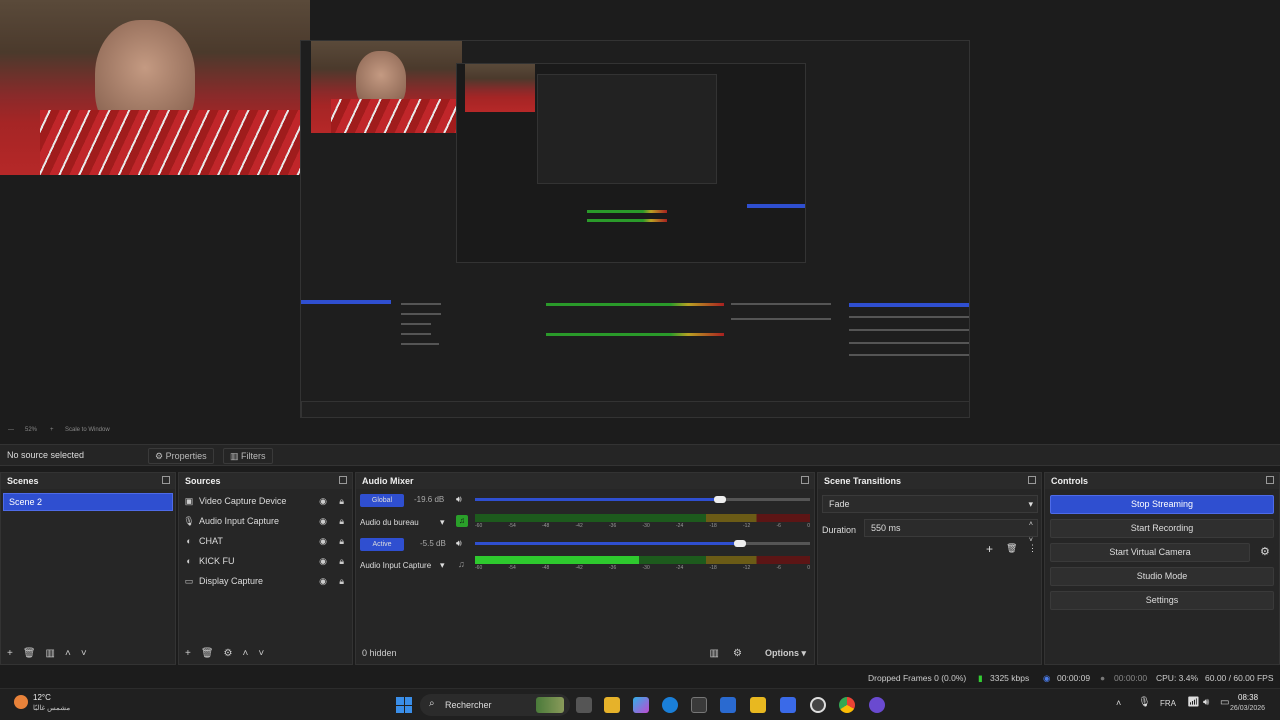  I want to click on chrome-icon, so click(847, 705).